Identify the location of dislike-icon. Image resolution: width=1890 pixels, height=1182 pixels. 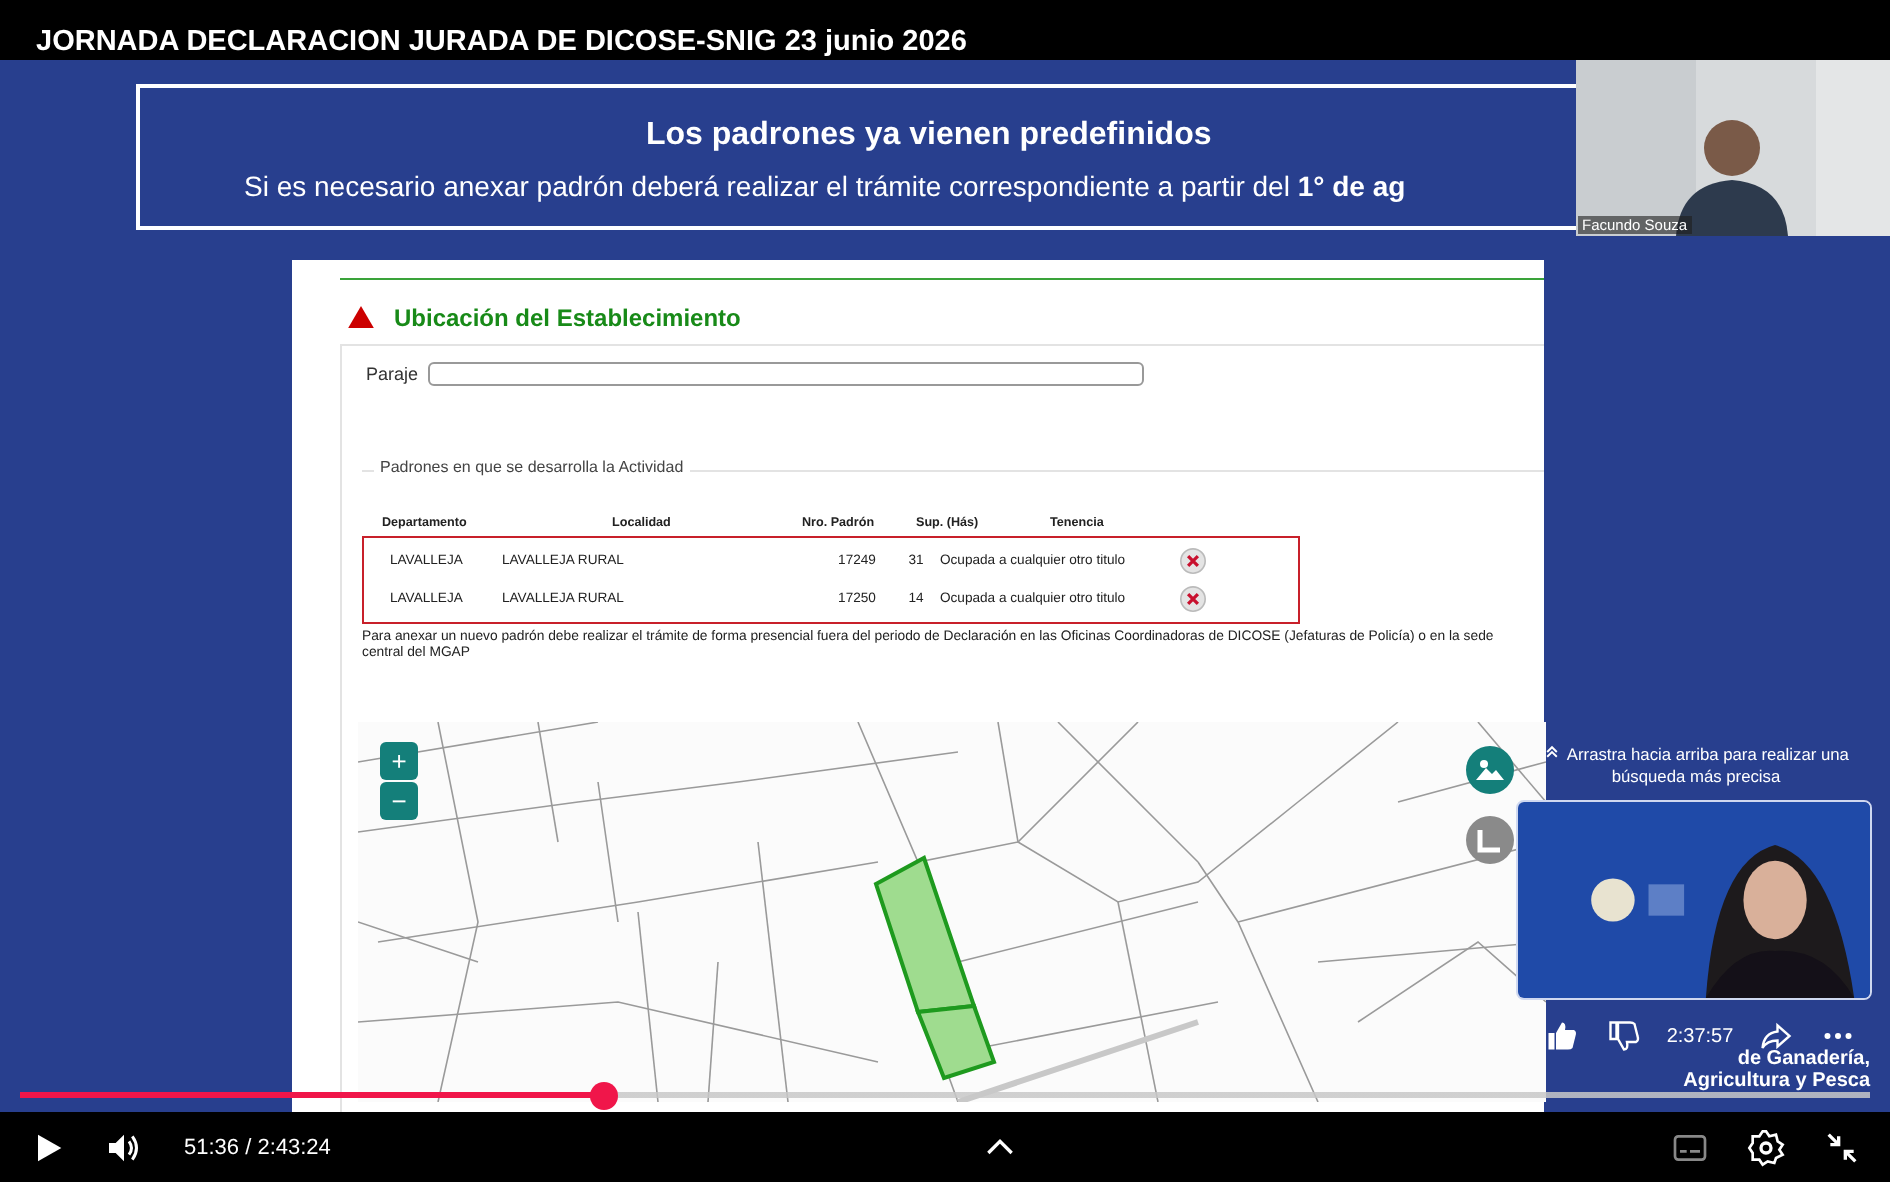
(1623, 1036).